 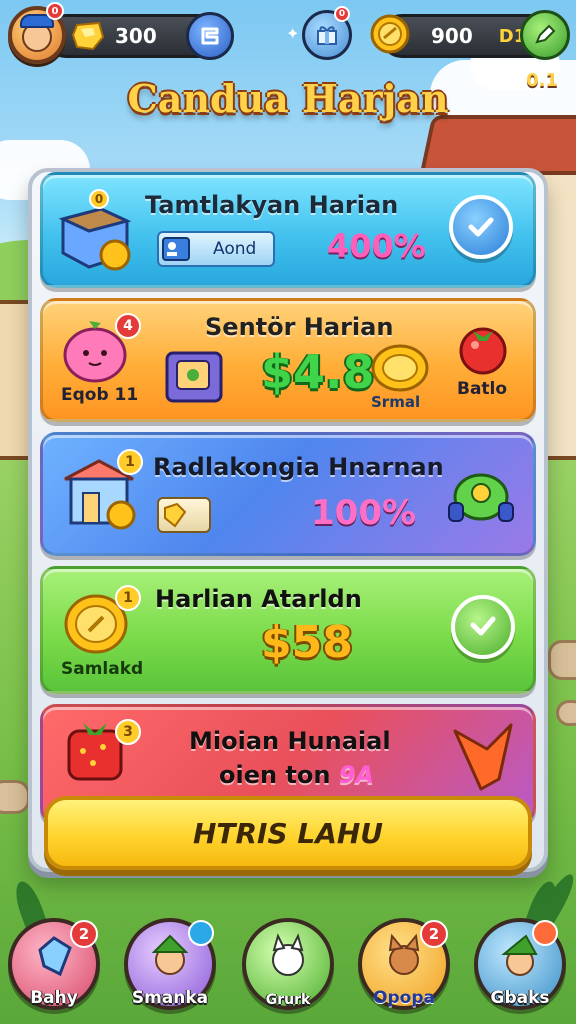 What do you see at coordinates (481, 497) in the screenshot?
I see `robot-gadget-icon` at bounding box center [481, 497].